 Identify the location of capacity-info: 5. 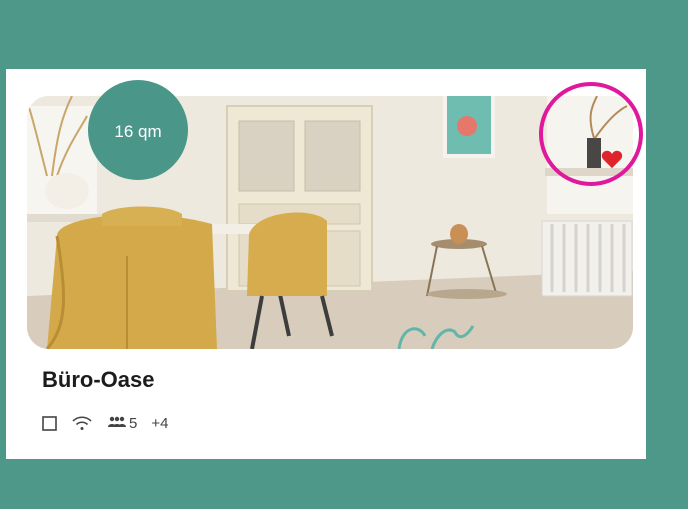
(122, 423).